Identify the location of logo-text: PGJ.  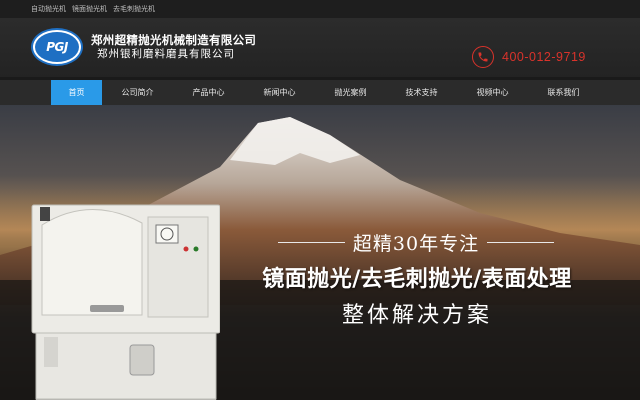
(57, 47).